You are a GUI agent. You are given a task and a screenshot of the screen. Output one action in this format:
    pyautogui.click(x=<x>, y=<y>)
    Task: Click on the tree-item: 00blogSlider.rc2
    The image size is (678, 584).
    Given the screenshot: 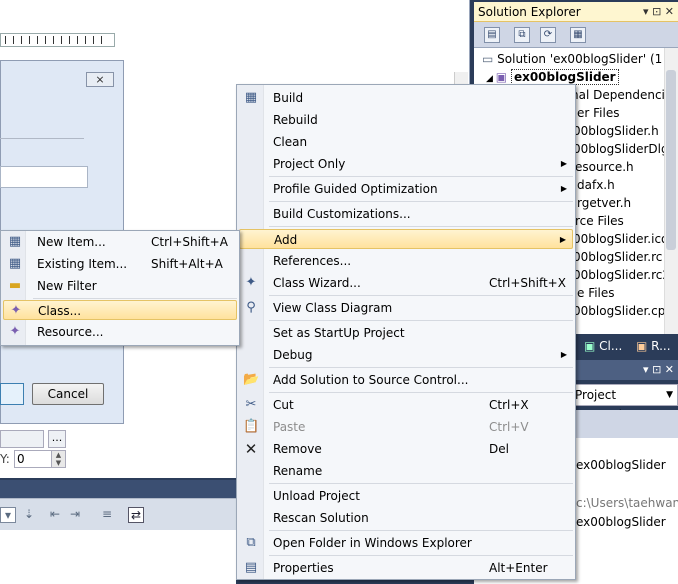 What is the action you would take?
    pyautogui.click(x=621, y=275)
    